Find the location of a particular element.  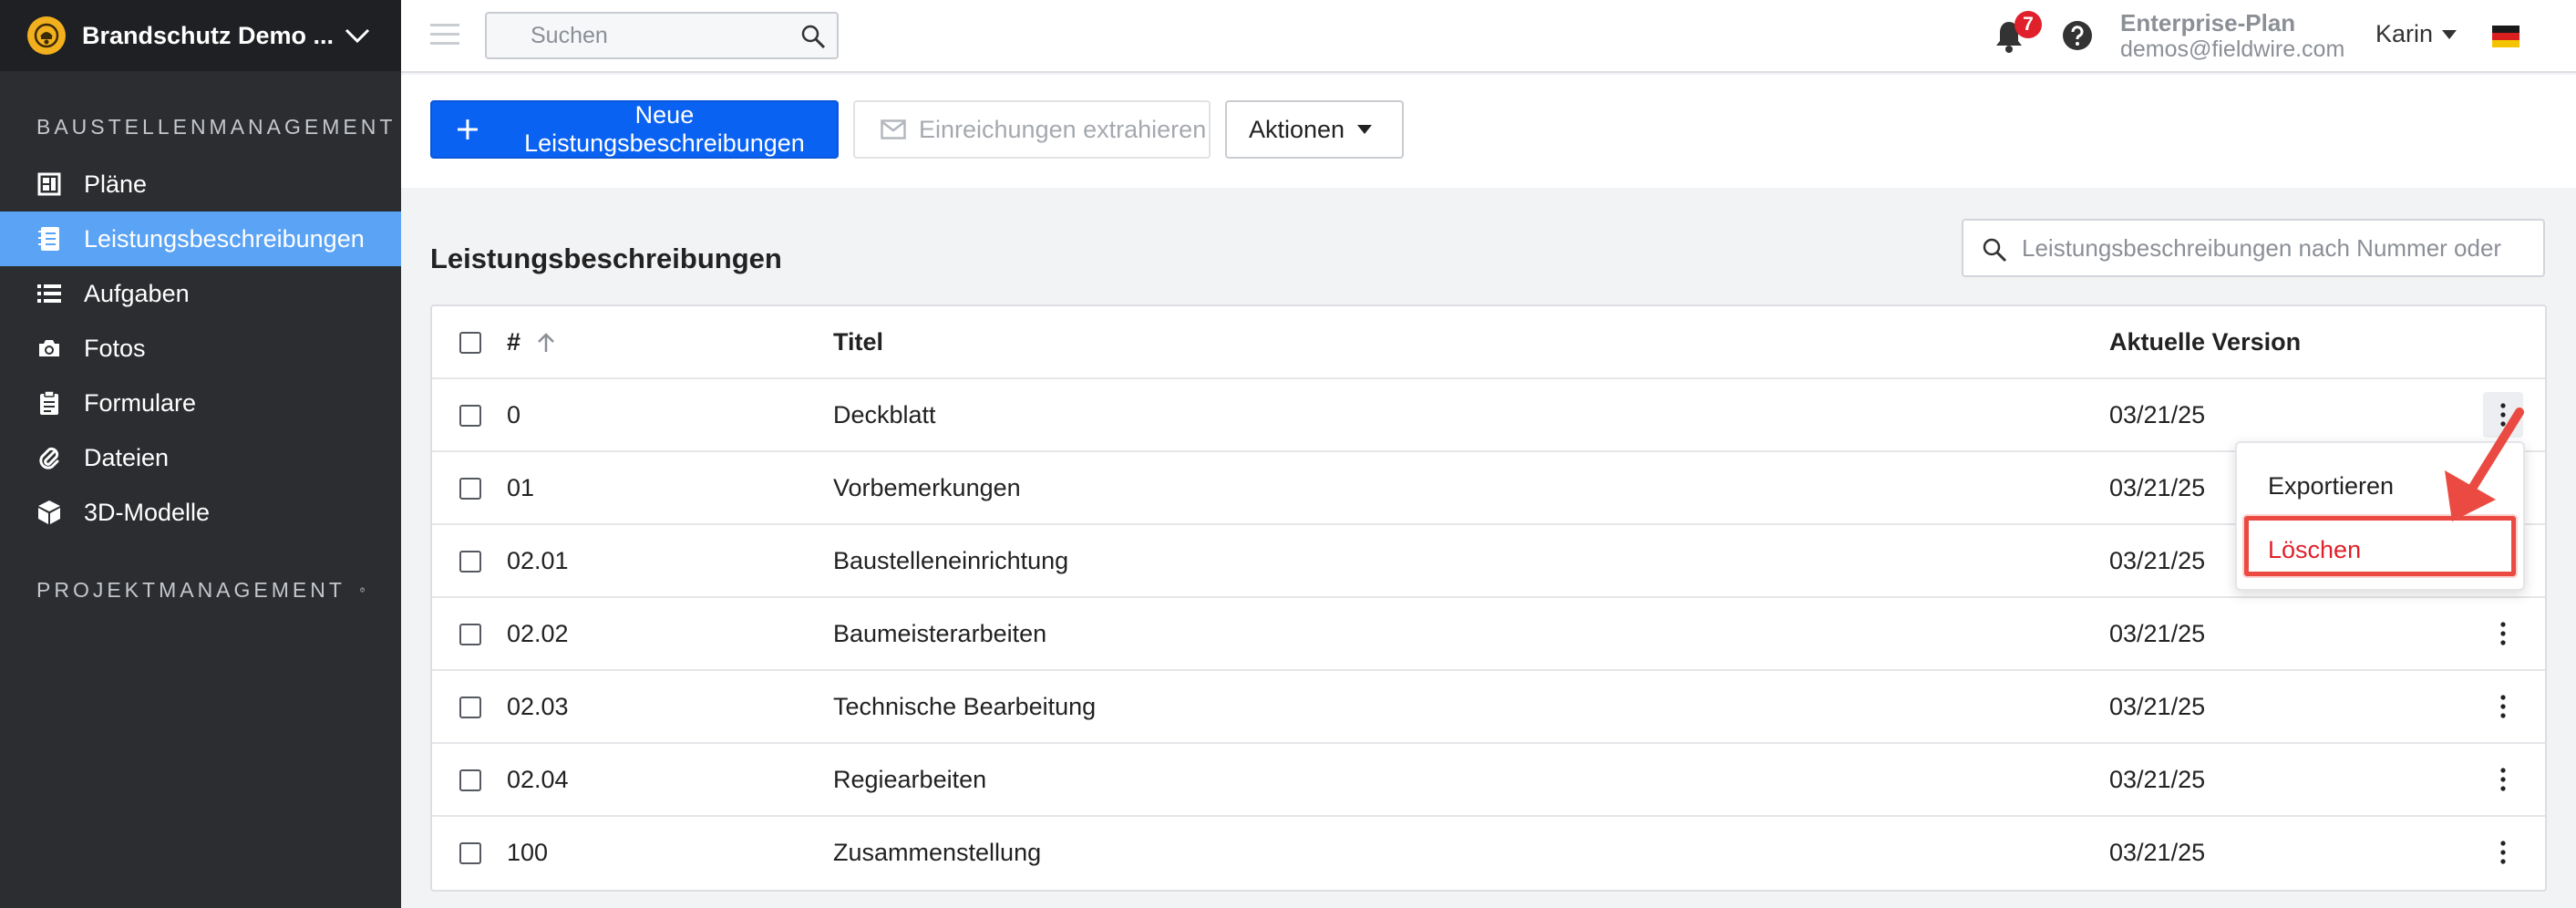

chevron-down-icon is located at coordinates (357, 35).